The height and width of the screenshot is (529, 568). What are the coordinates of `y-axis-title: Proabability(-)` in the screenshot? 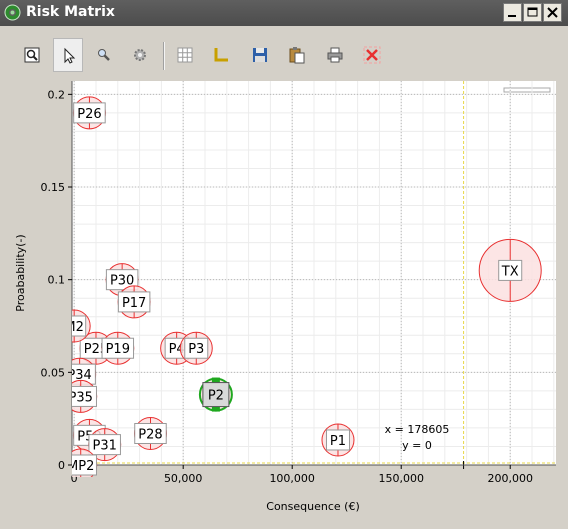 It's located at (20, 272).